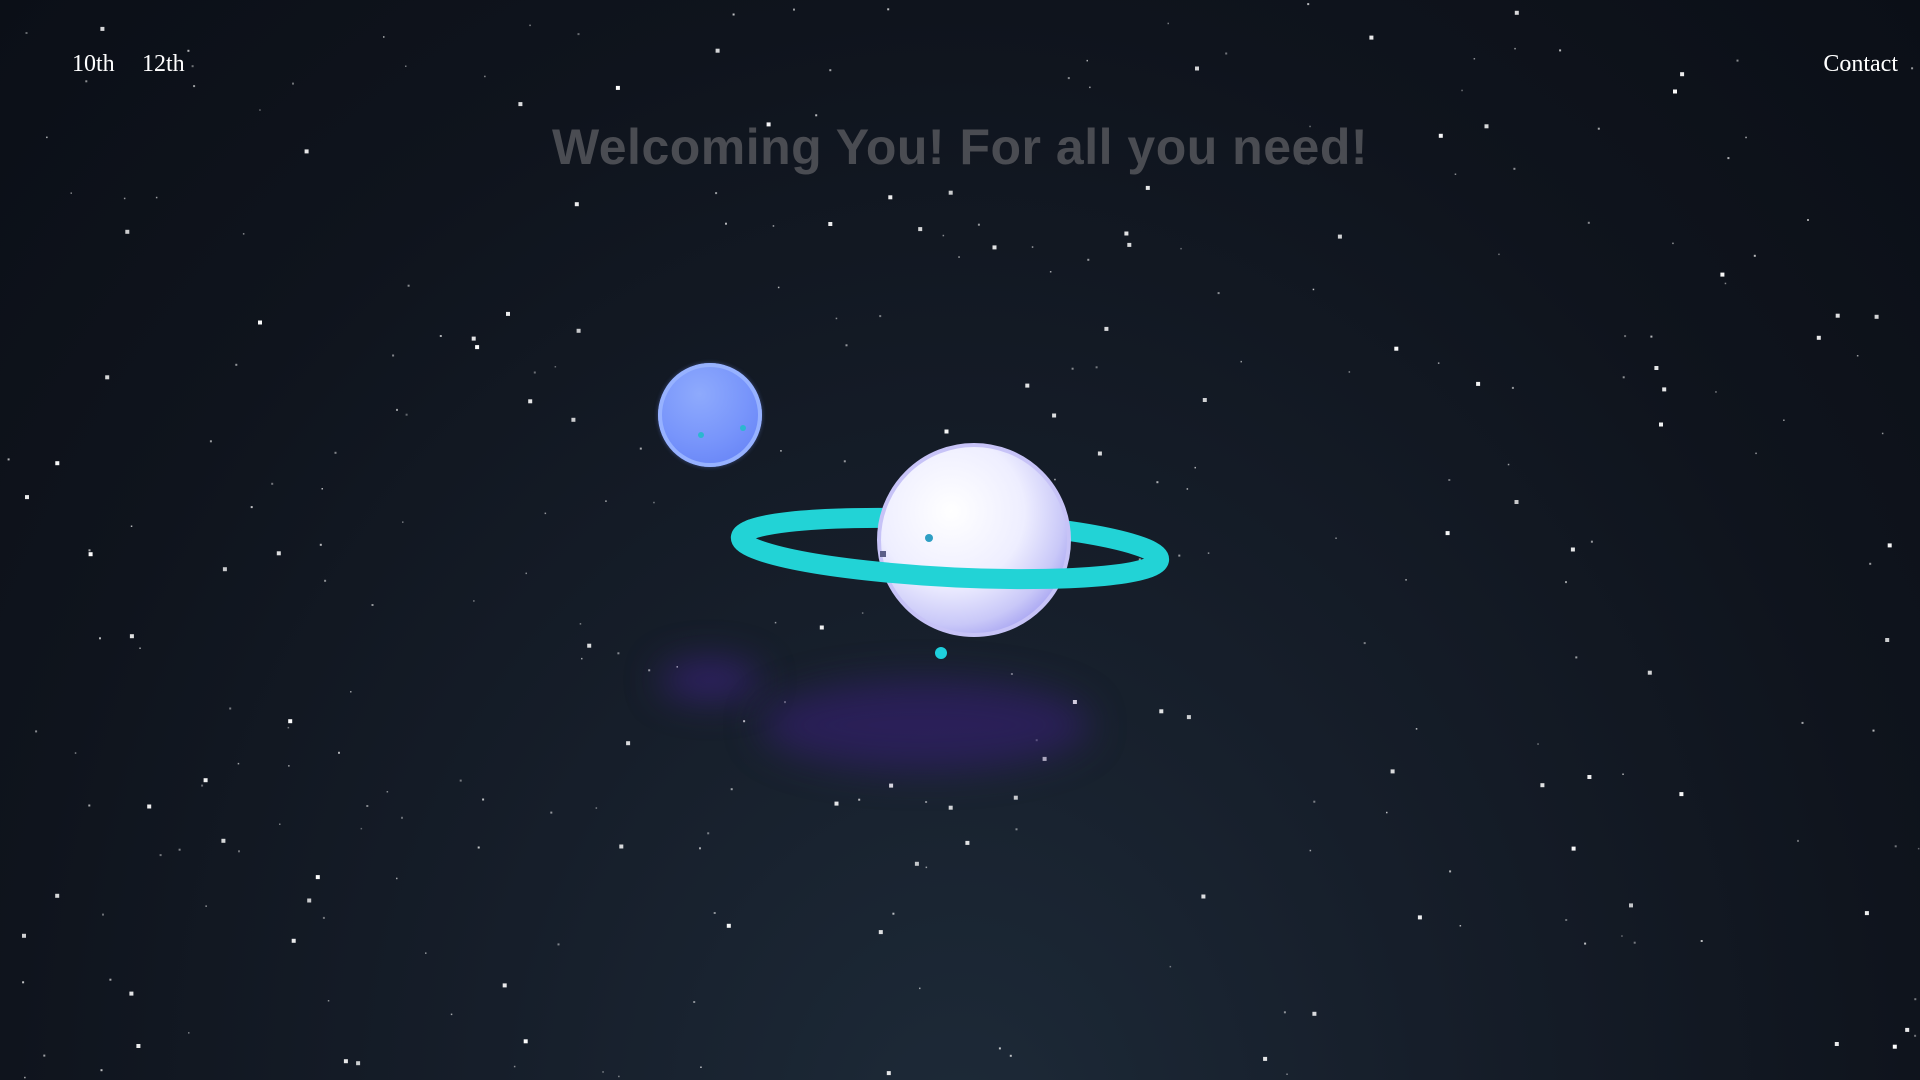 The width and height of the screenshot is (1920, 1080). I want to click on nav-link-10th: 10th, so click(93, 64).